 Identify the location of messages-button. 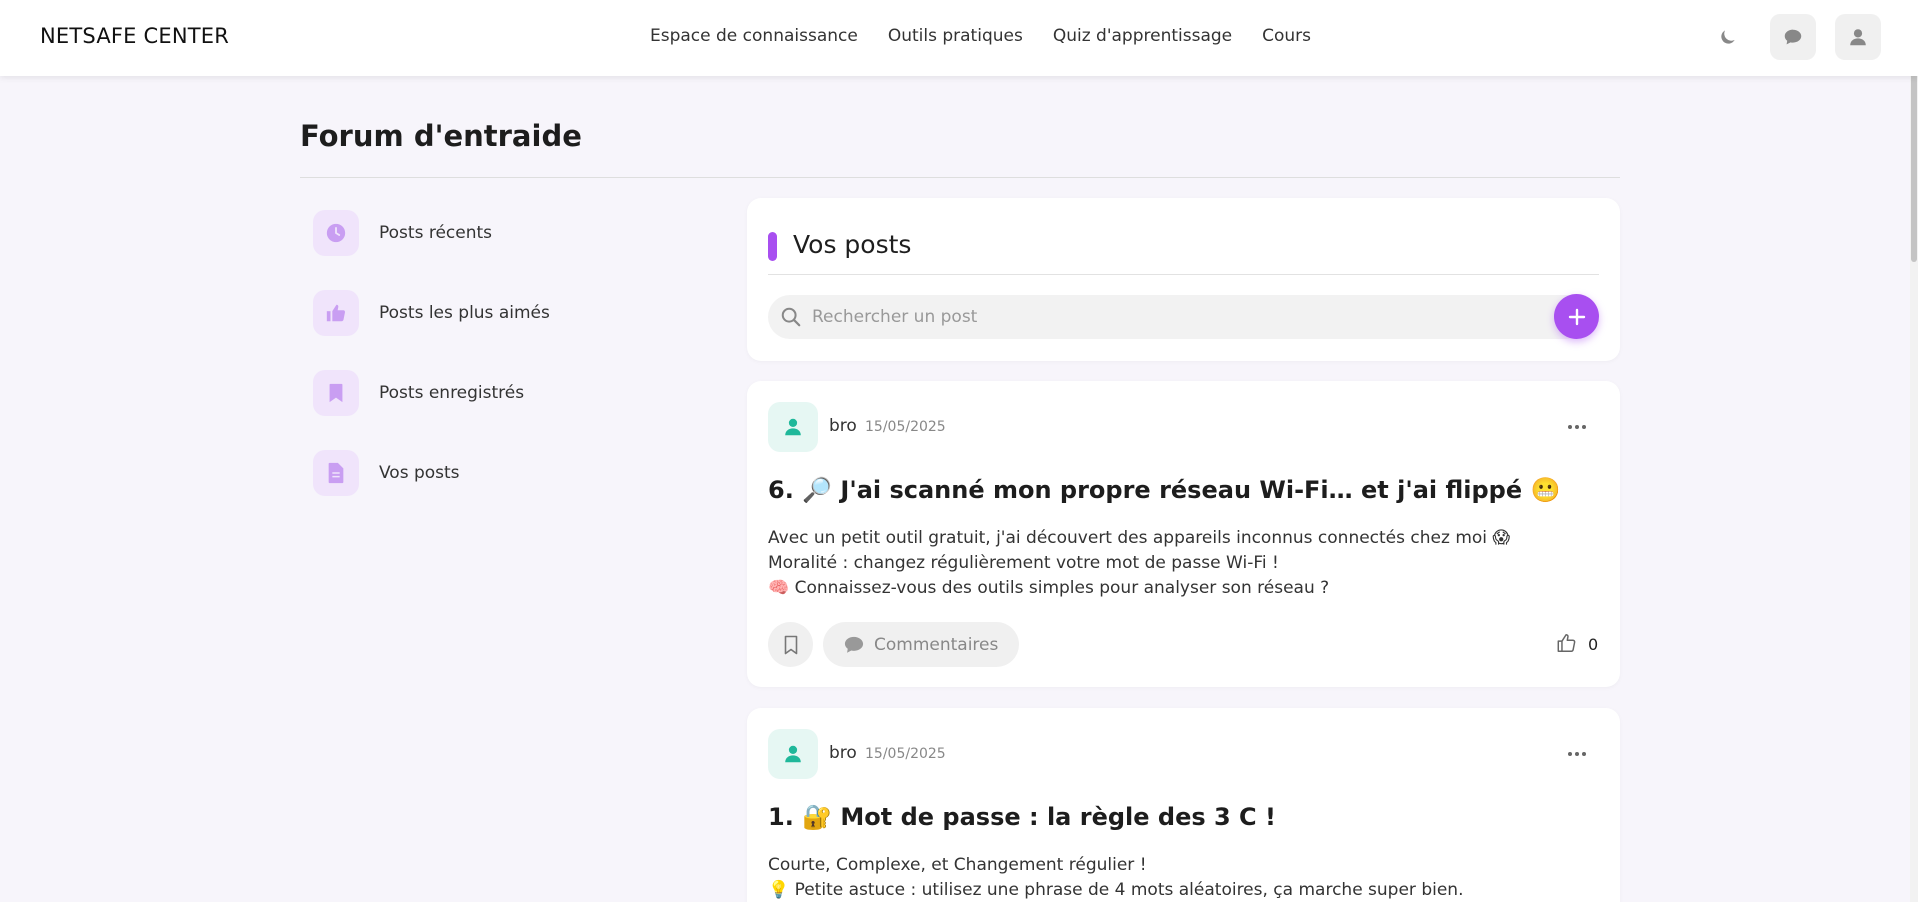
(1793, 37).